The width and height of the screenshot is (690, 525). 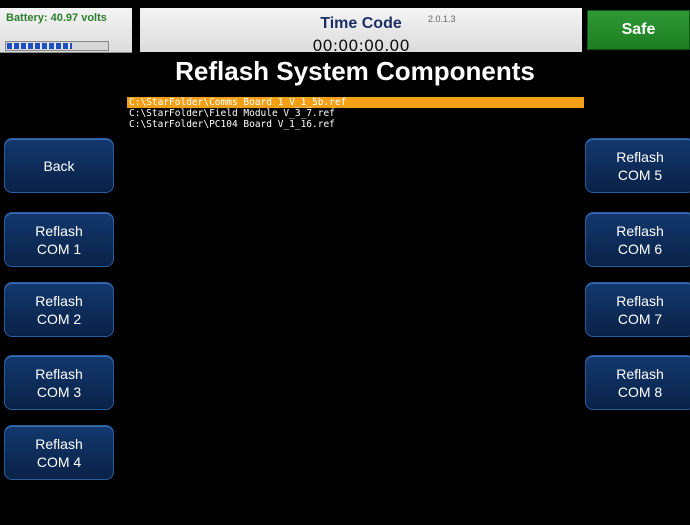 What do you see at coordinates (638, 30) in the screenshot?
I see `safe-button: Safe` at bounding box center [638, 30].